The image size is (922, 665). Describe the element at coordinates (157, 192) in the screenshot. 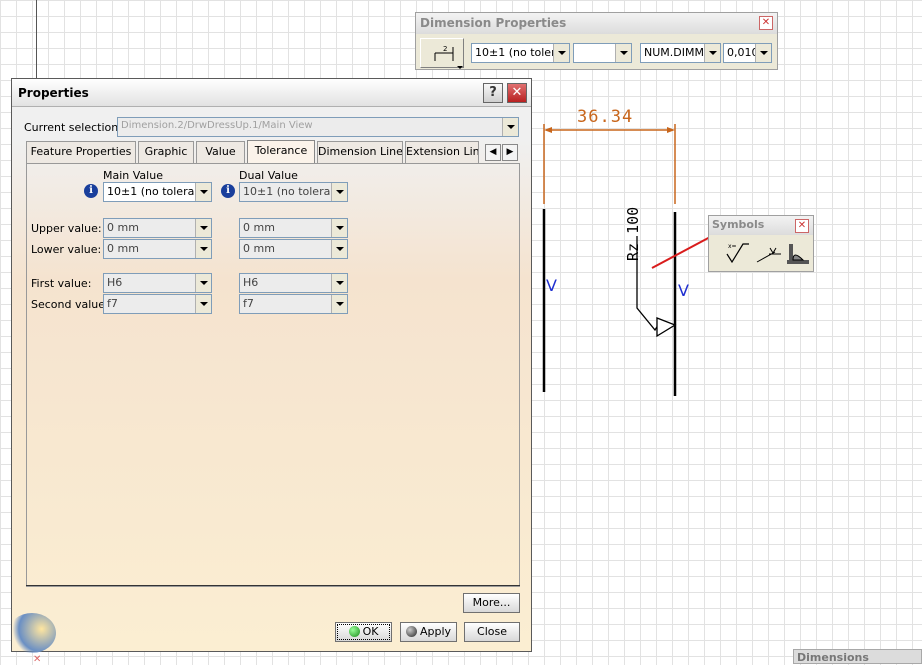

I see `main-tolerance-combo: 10±1 (no tolerance` at that location.